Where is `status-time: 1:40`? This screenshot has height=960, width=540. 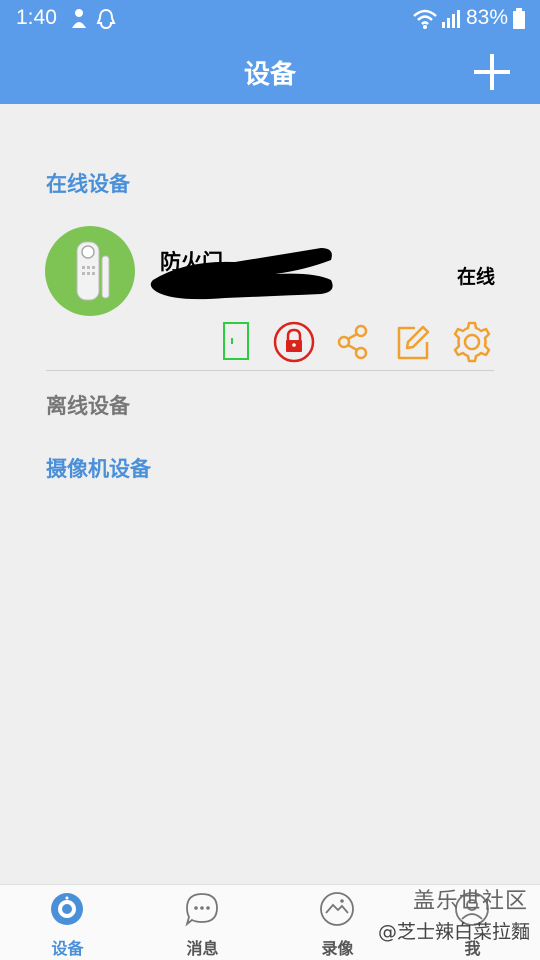 status-time: 1:40 is located at coordinates (36, 17).